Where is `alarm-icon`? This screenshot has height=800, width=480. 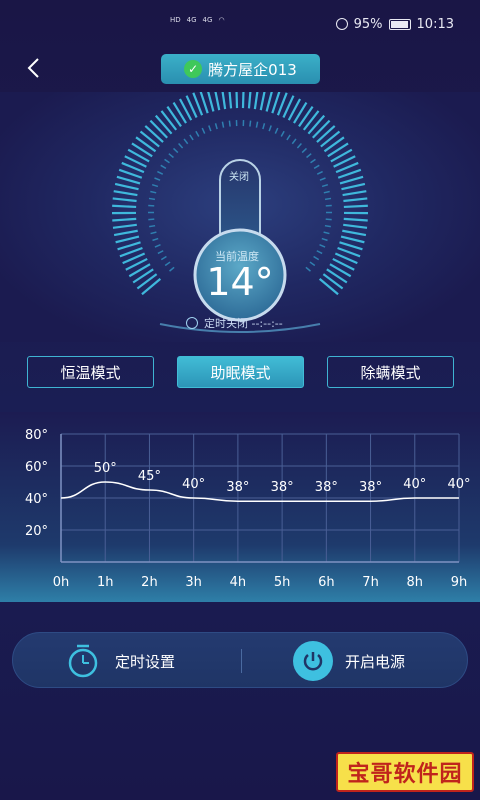 alarm-icon is located at coordinates (341, 24).